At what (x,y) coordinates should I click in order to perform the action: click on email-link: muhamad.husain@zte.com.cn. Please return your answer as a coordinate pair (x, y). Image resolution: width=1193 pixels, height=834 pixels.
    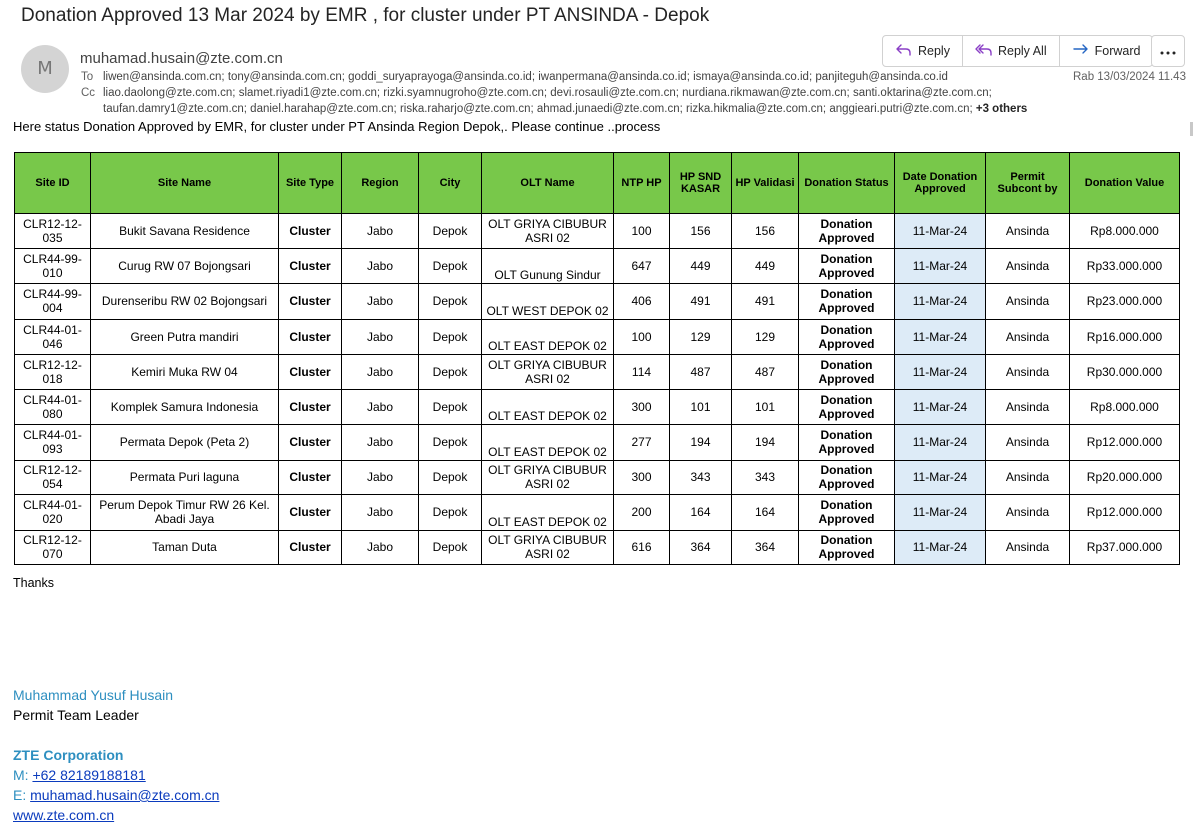
    Looking at the image, I should click on (124, 795).